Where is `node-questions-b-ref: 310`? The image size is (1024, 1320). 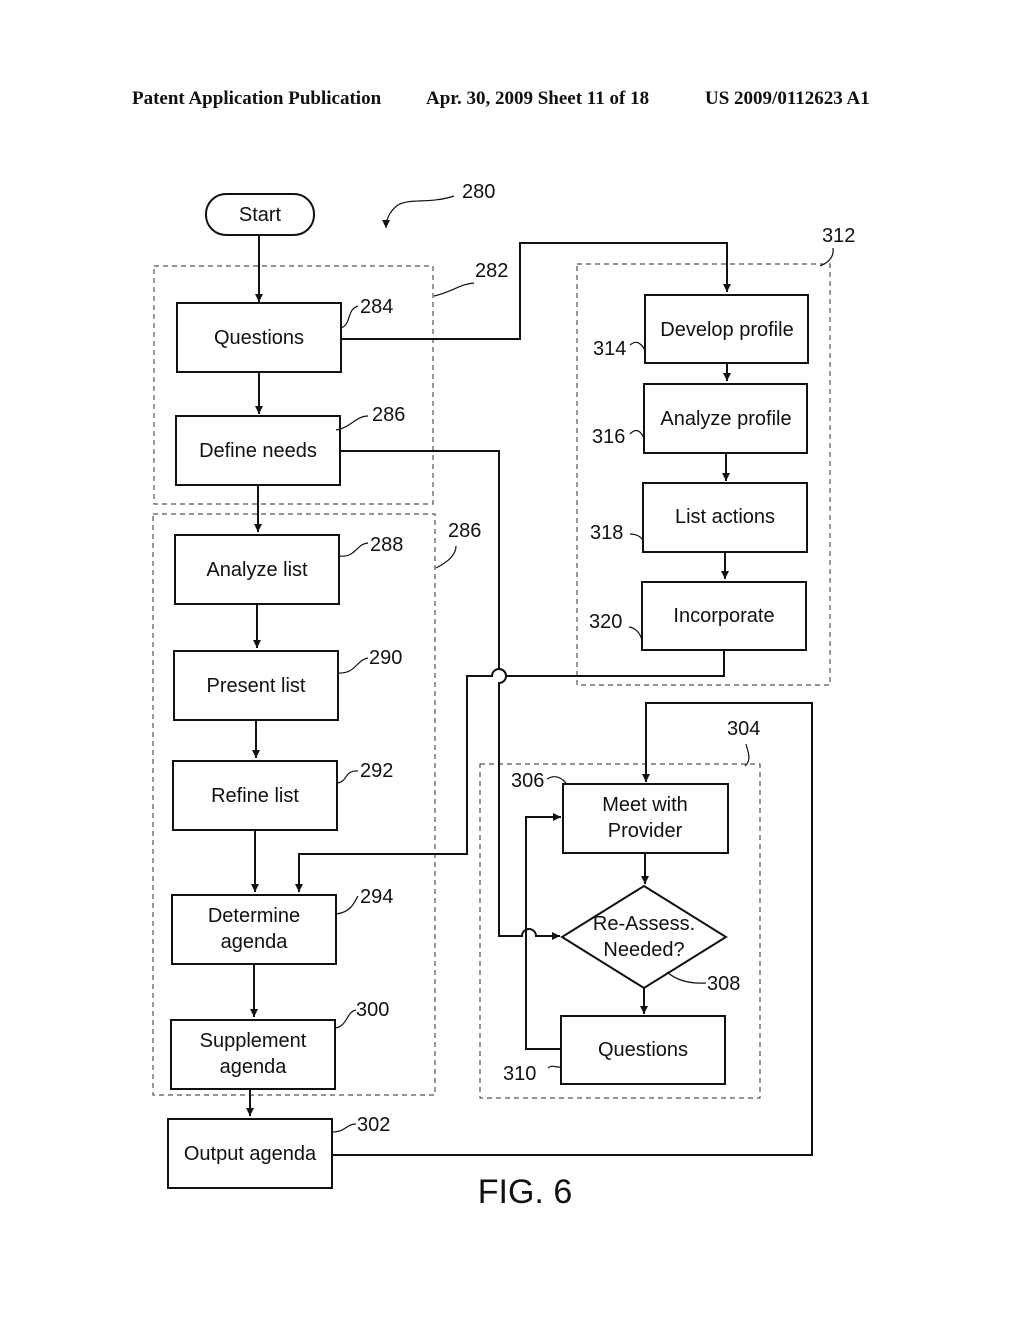
node-questions-b-ref: 310 is located at coordinates (519, 1074).